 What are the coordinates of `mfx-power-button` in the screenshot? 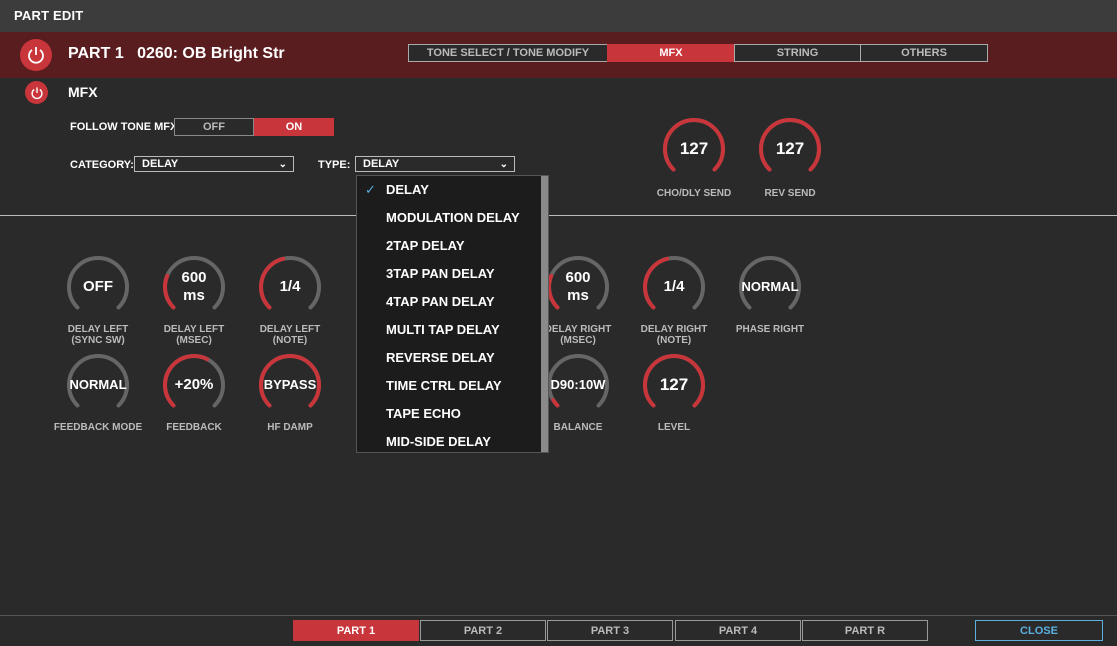 It's located at (36, 92).